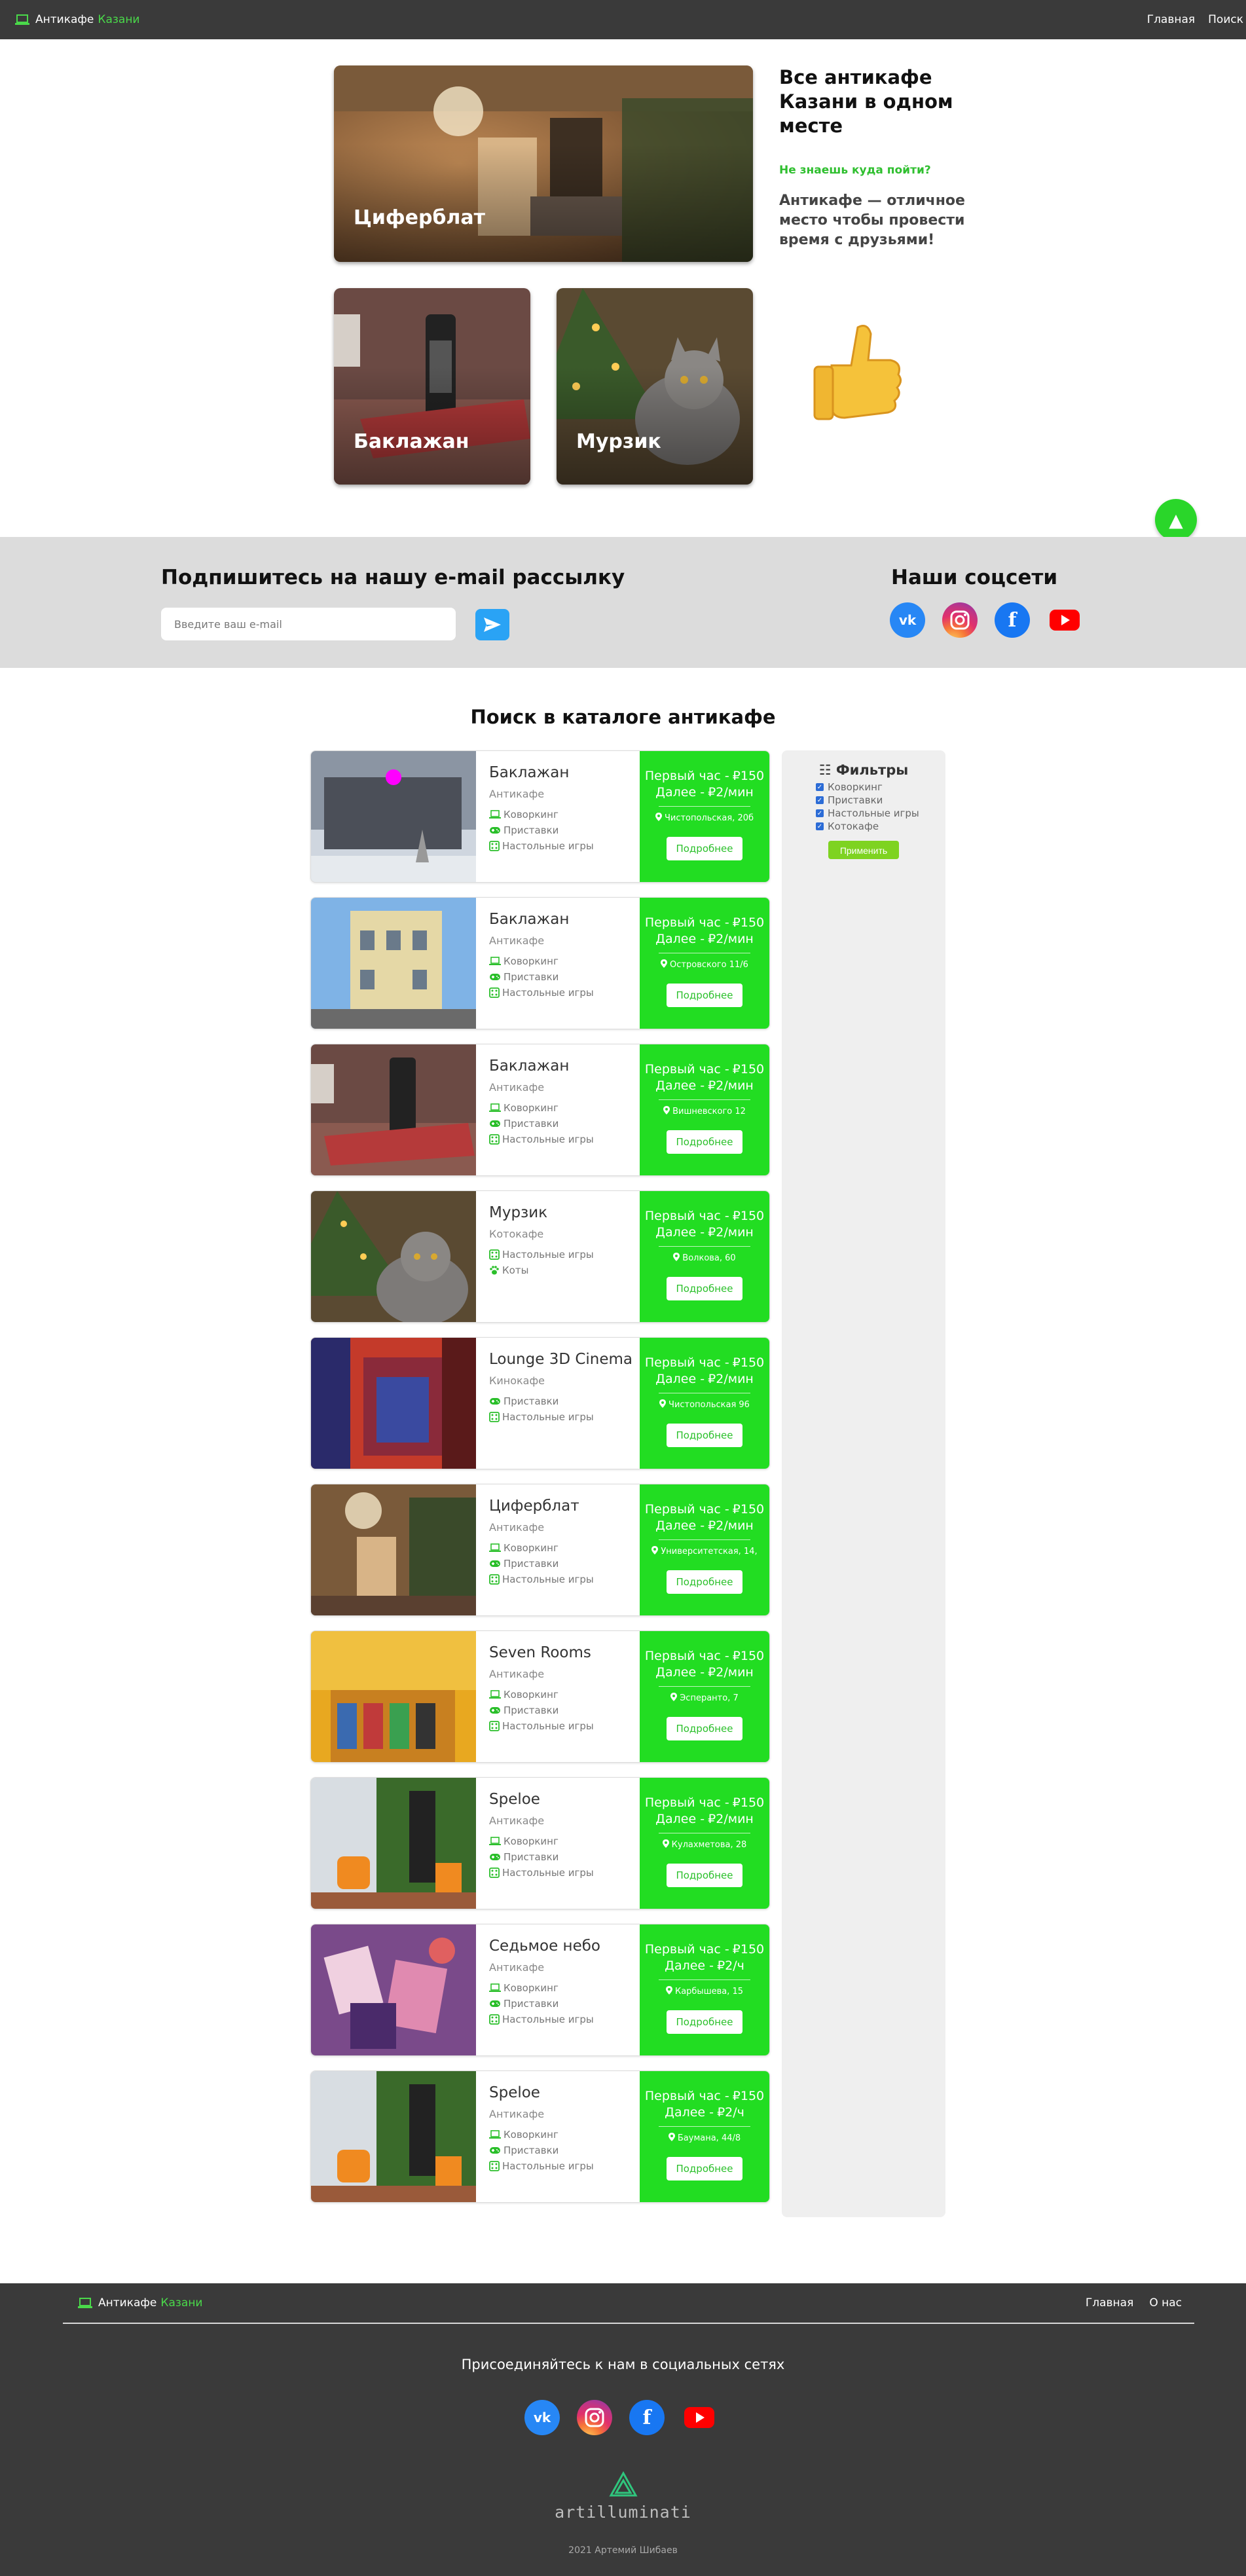  Describe the element at coordinates (704, 1258) in the screenshot. I see `cafe-address: Волкова, 60` at that location.